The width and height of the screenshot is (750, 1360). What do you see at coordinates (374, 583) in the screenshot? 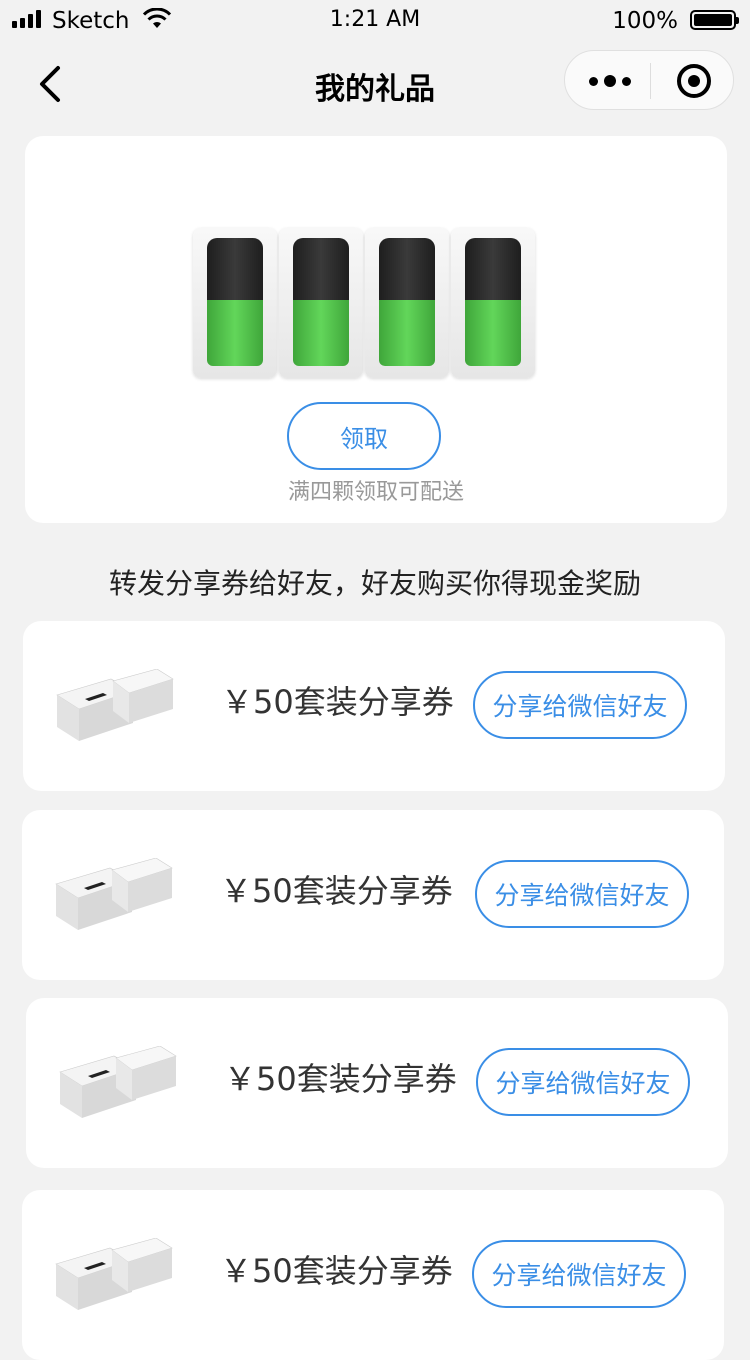
I see `promo-text: 转发分享券给好友，好友购买你得现金奖励` at bounding box center [374, 583].